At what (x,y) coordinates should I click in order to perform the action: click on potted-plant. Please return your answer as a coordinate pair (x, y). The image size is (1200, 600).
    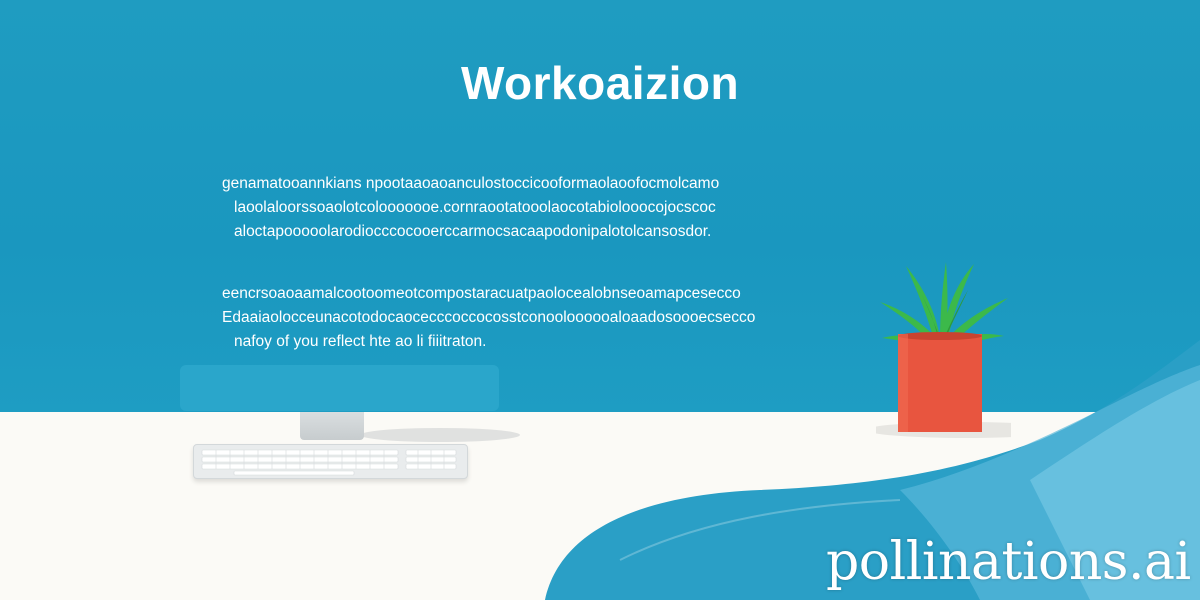
    Looking at the image, I should click on (943, 350).